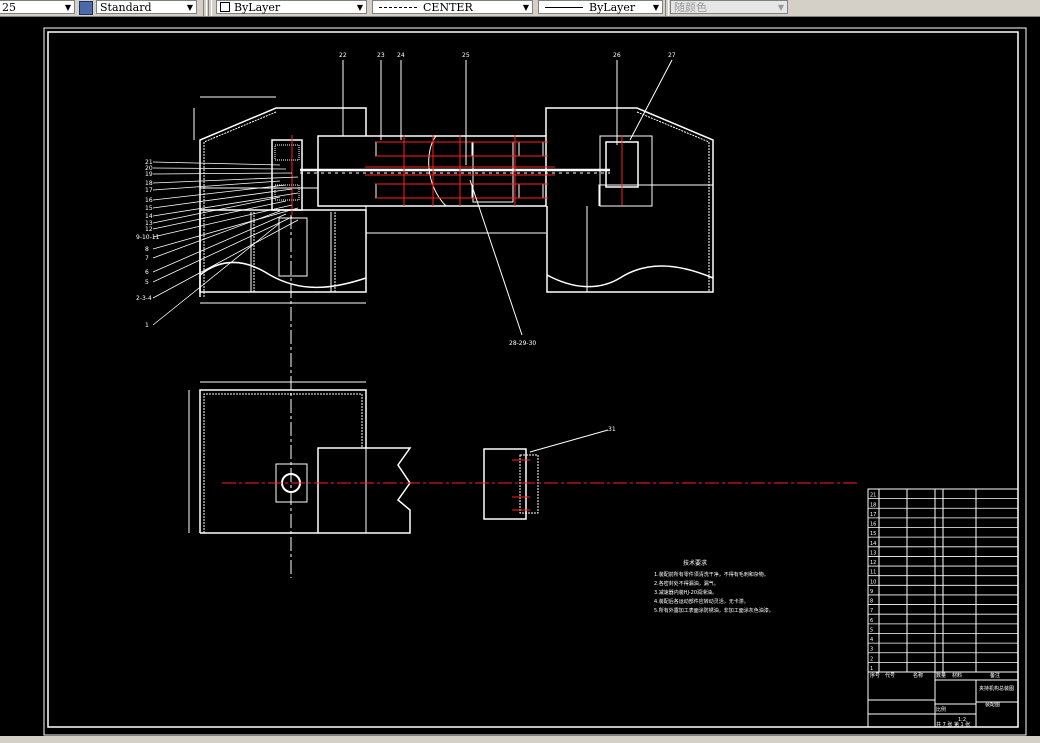 Image resolution: width=1040 pixels, height=743 pixels. I want to click on balloon-label: 14, so click(149, 216).